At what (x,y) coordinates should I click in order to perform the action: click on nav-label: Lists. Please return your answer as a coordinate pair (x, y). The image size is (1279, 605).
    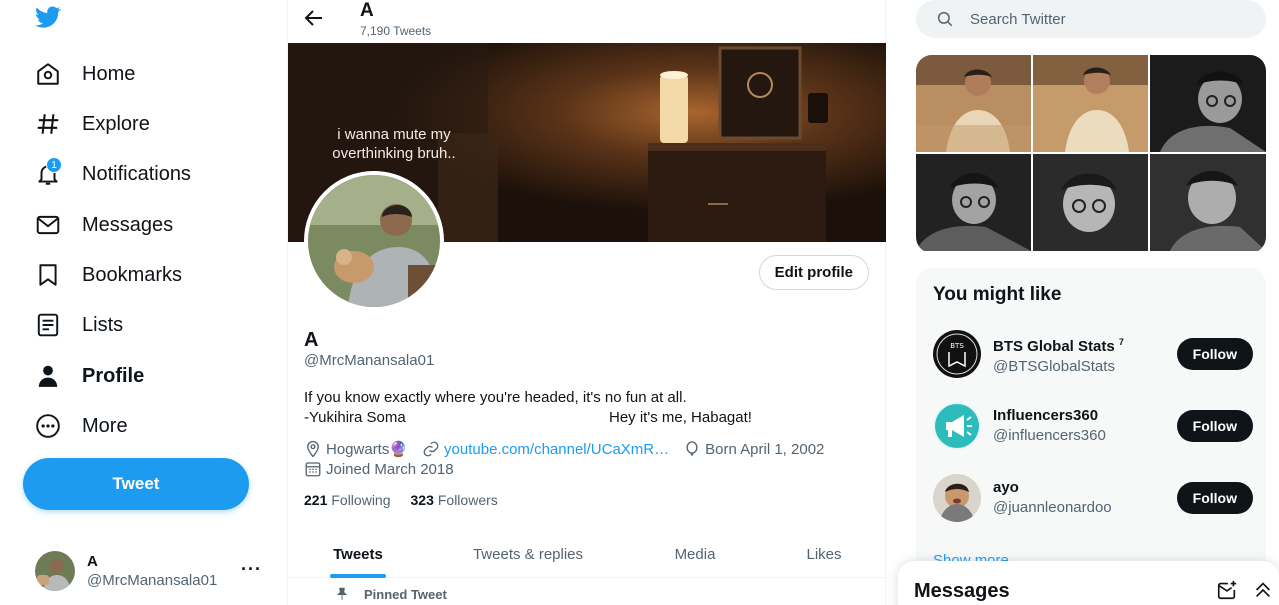
    Looking at the image, I should click on (103, 324).